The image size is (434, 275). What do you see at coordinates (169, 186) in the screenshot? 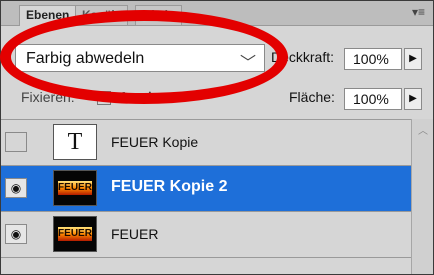
I see `layer-name: FEUER Kopie 2` at bounding box center [169, 186].